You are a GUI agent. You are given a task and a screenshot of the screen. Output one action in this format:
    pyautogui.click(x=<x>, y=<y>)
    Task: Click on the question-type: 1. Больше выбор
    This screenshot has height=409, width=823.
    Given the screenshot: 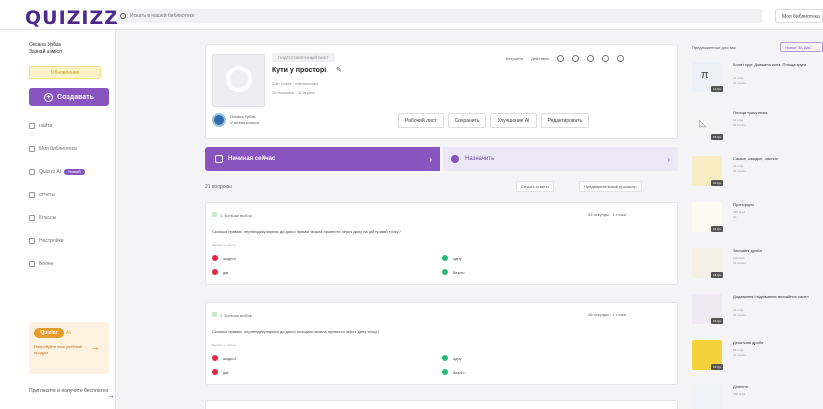 What is the action you would take?
    pyautogui.click(x=232, y=215)
    